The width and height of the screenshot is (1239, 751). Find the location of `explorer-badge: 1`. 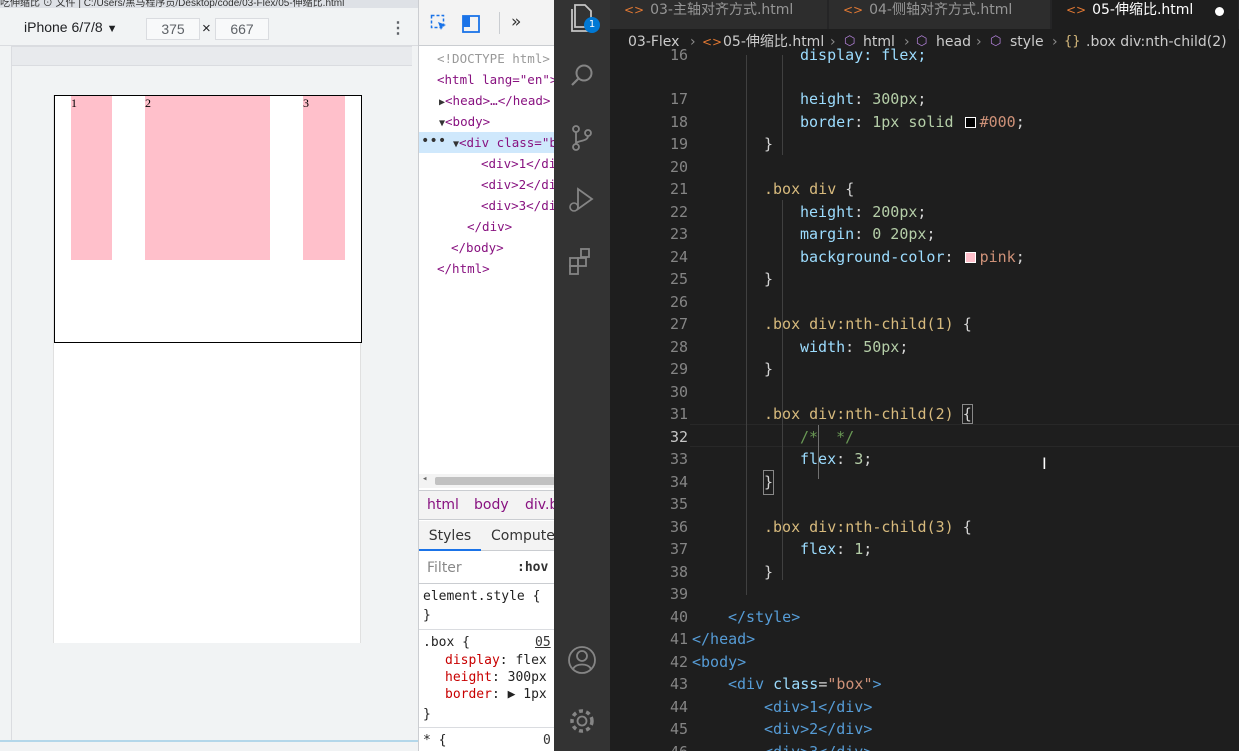

explorer-badge: 1 is located at coordinates (592, 25).